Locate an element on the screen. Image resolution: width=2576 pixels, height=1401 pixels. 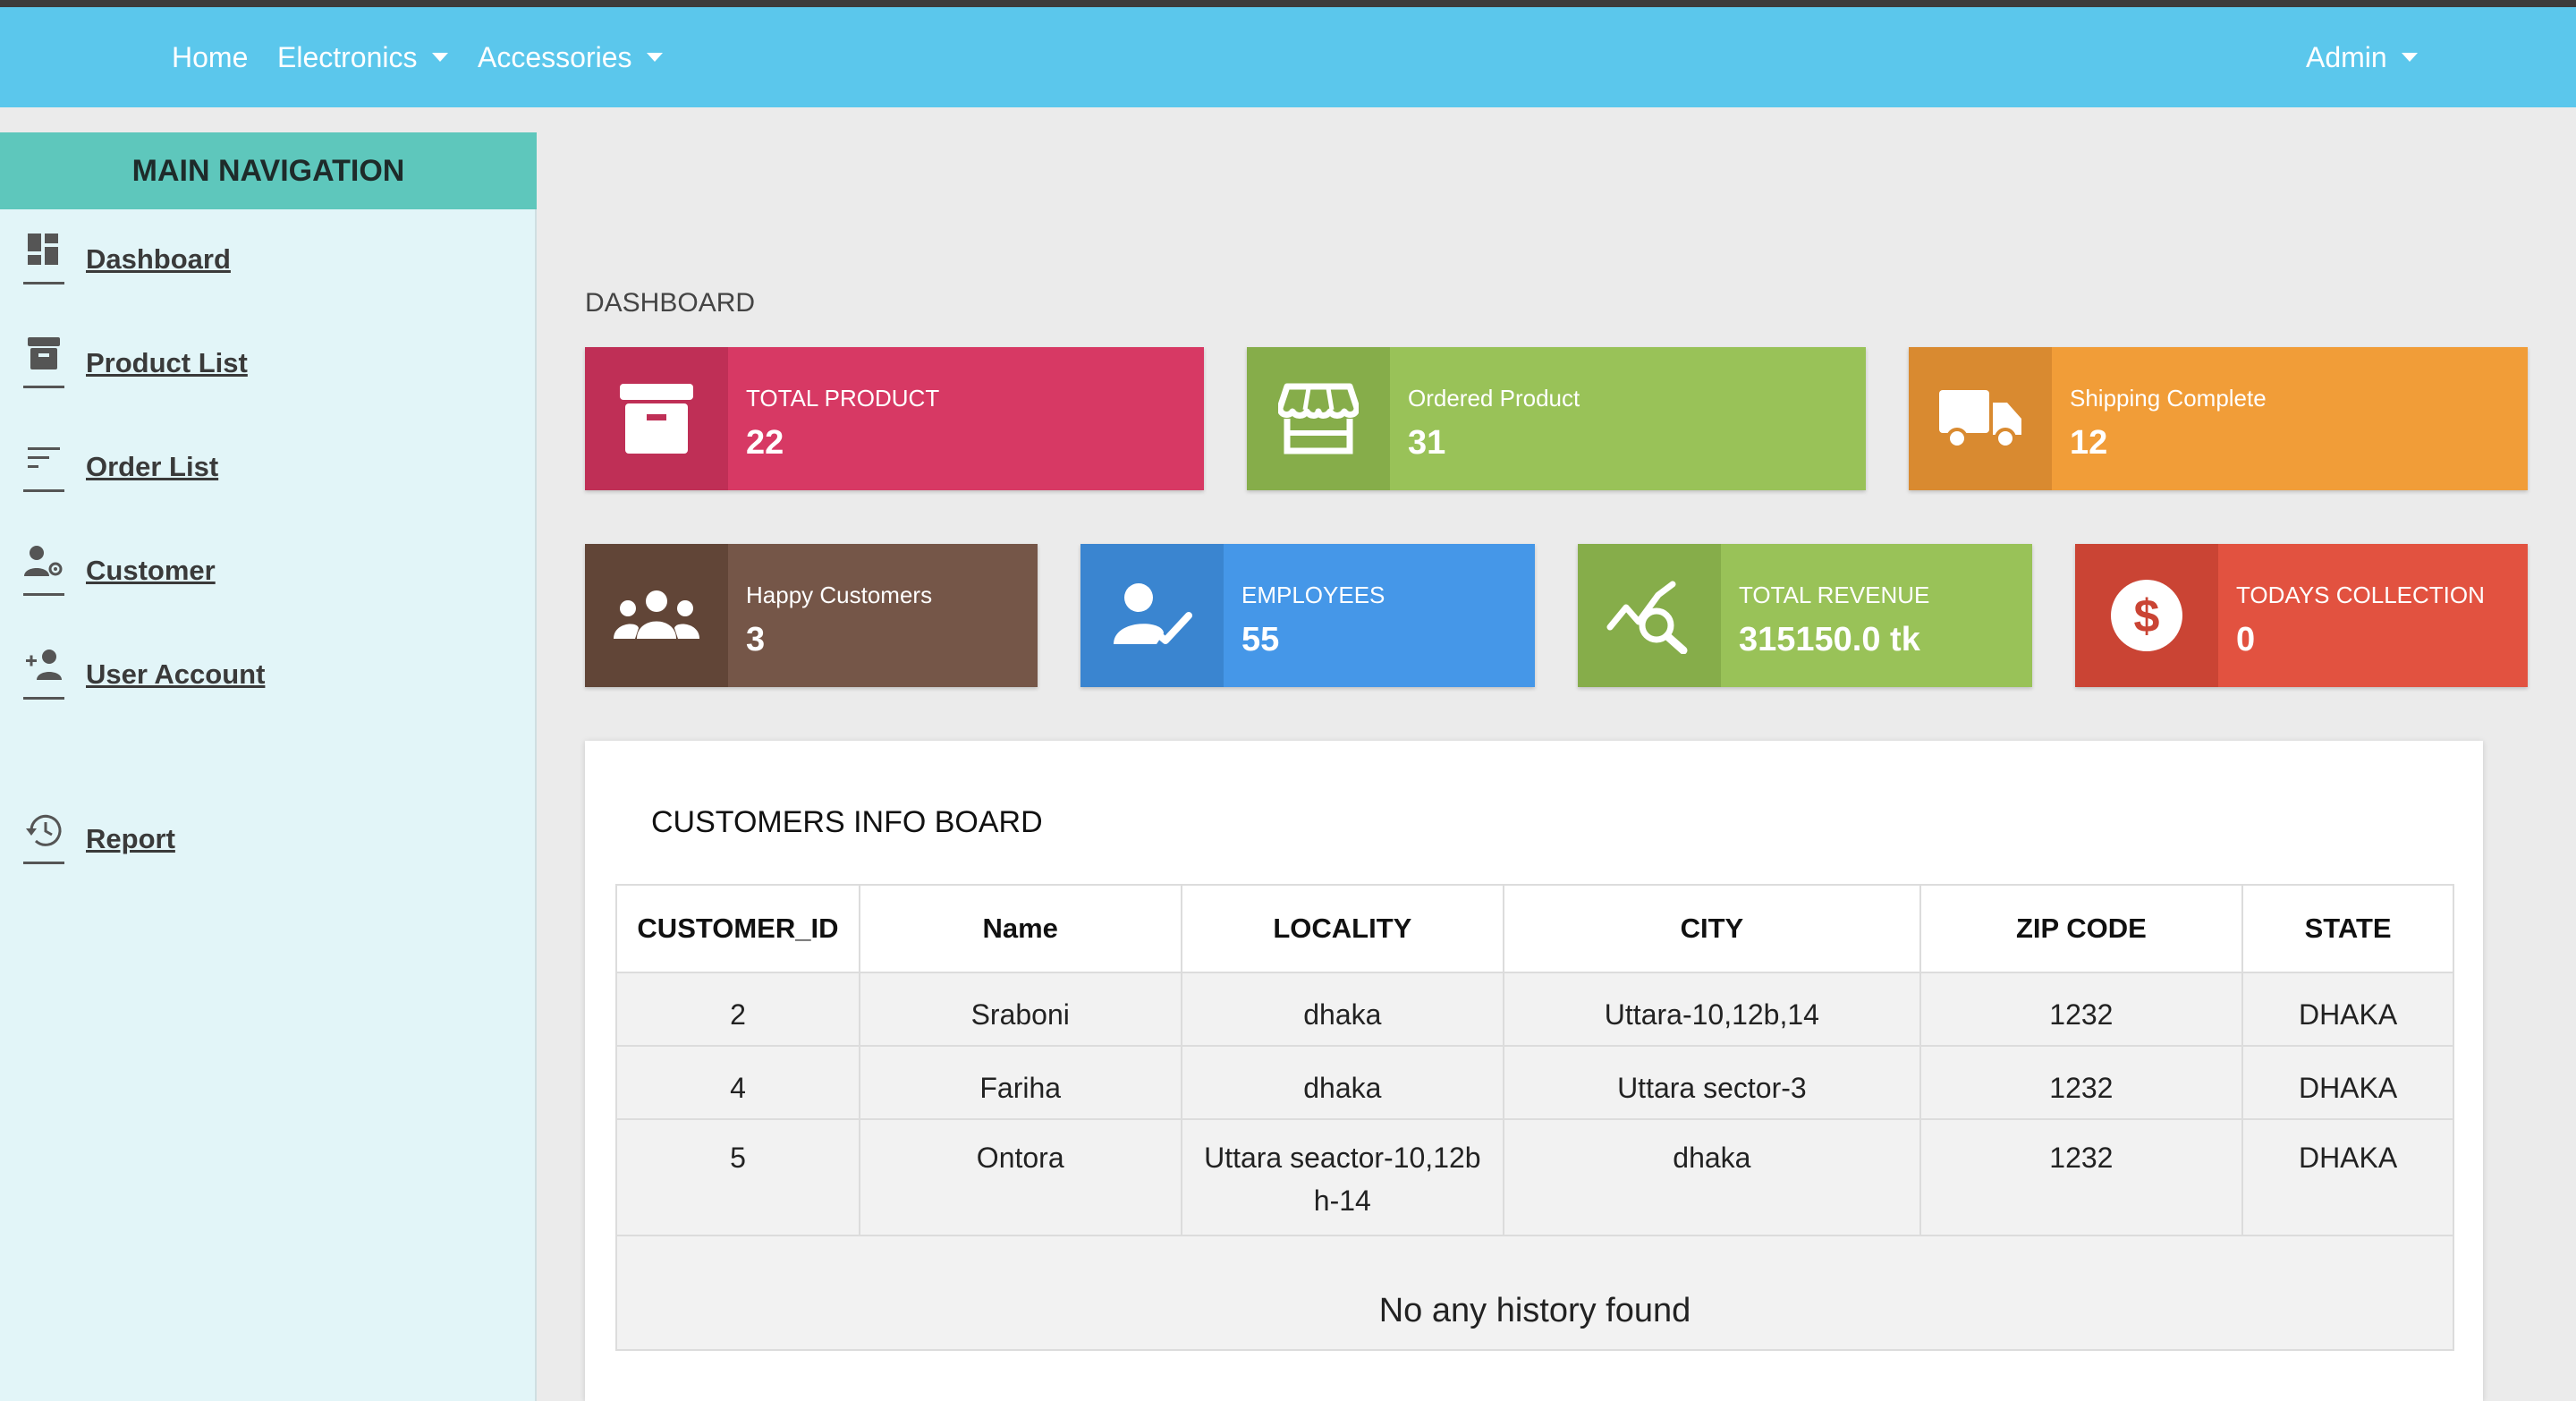
sidebar-item-report: Report is located at coordinates (98, 839).